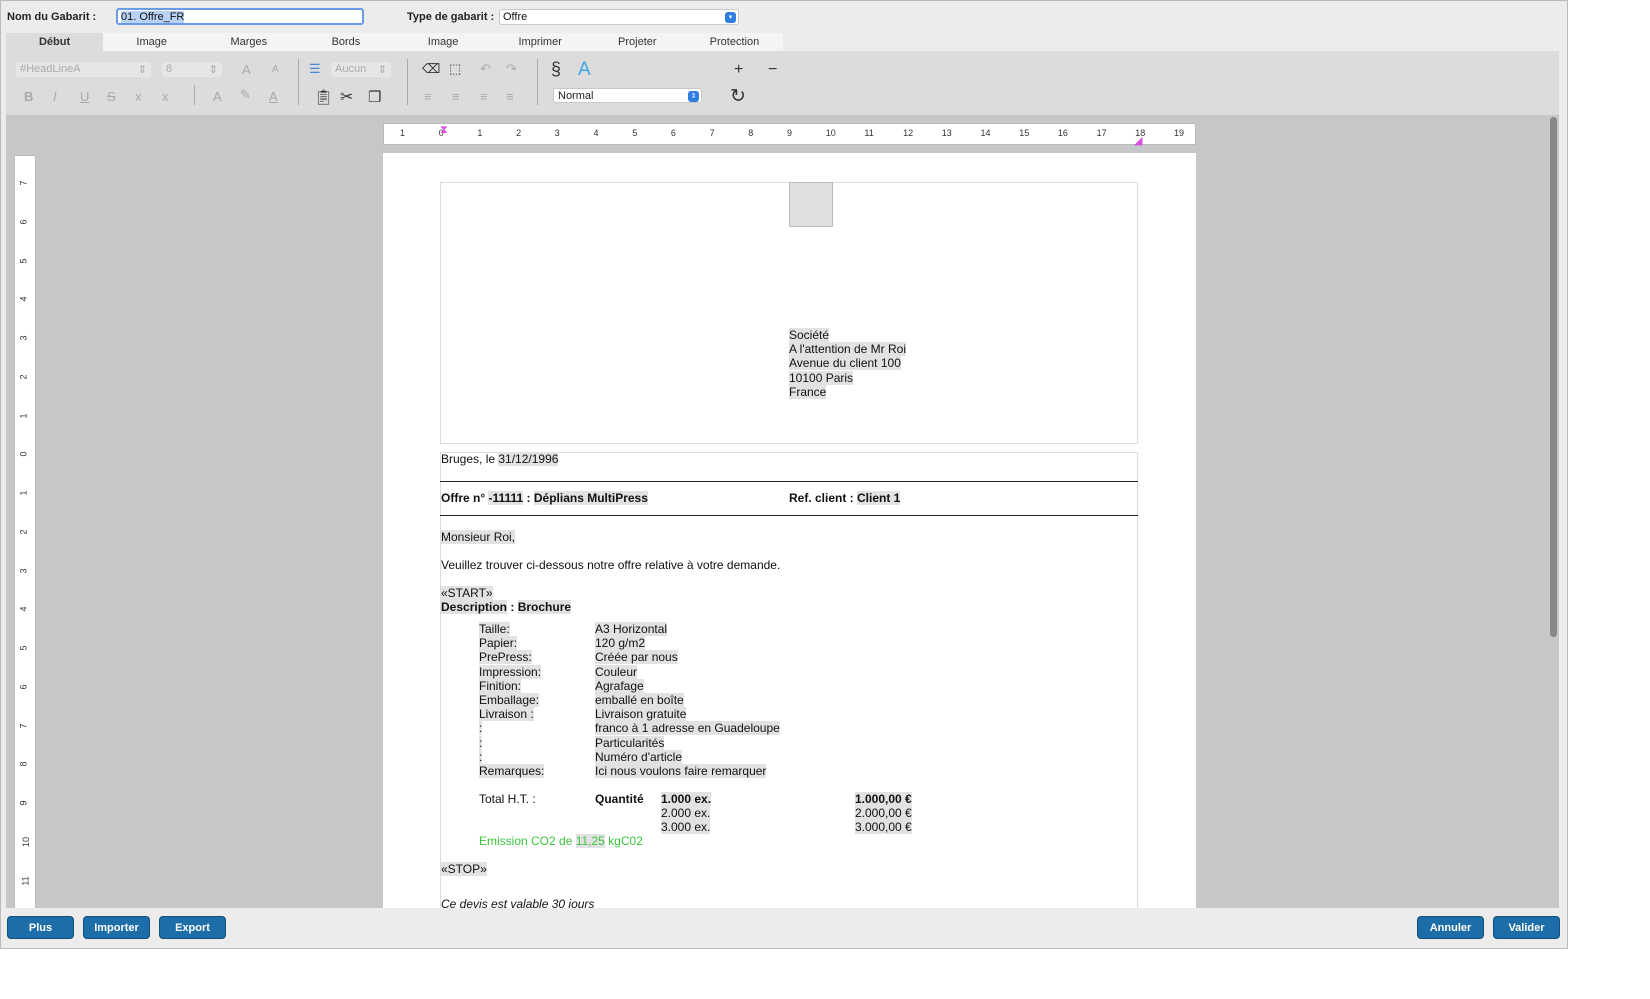 The height and width of the screenshot is (999, 1650). Describe the element at coordinates (1450, 927) in the screenshot. I see `cancel-button: Annuler` at that location.